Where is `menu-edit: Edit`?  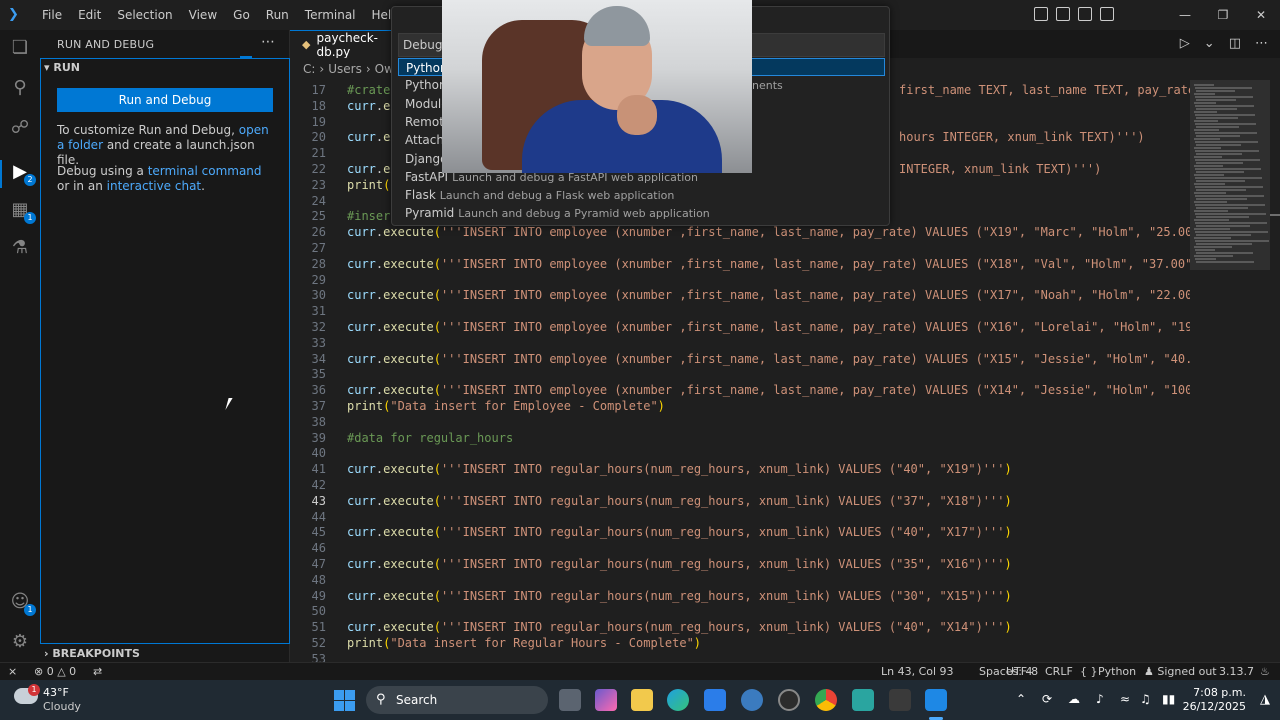 menu-edit: Edit is located at coordinates (89, 15).